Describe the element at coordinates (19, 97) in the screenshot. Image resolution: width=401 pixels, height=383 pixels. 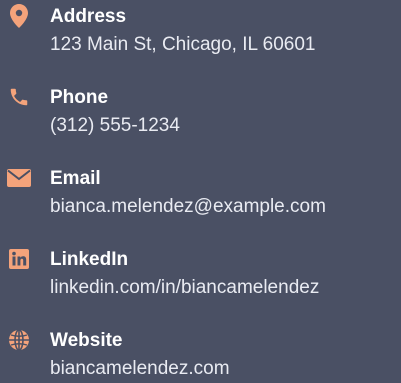
I see `phone-icon` at that location.